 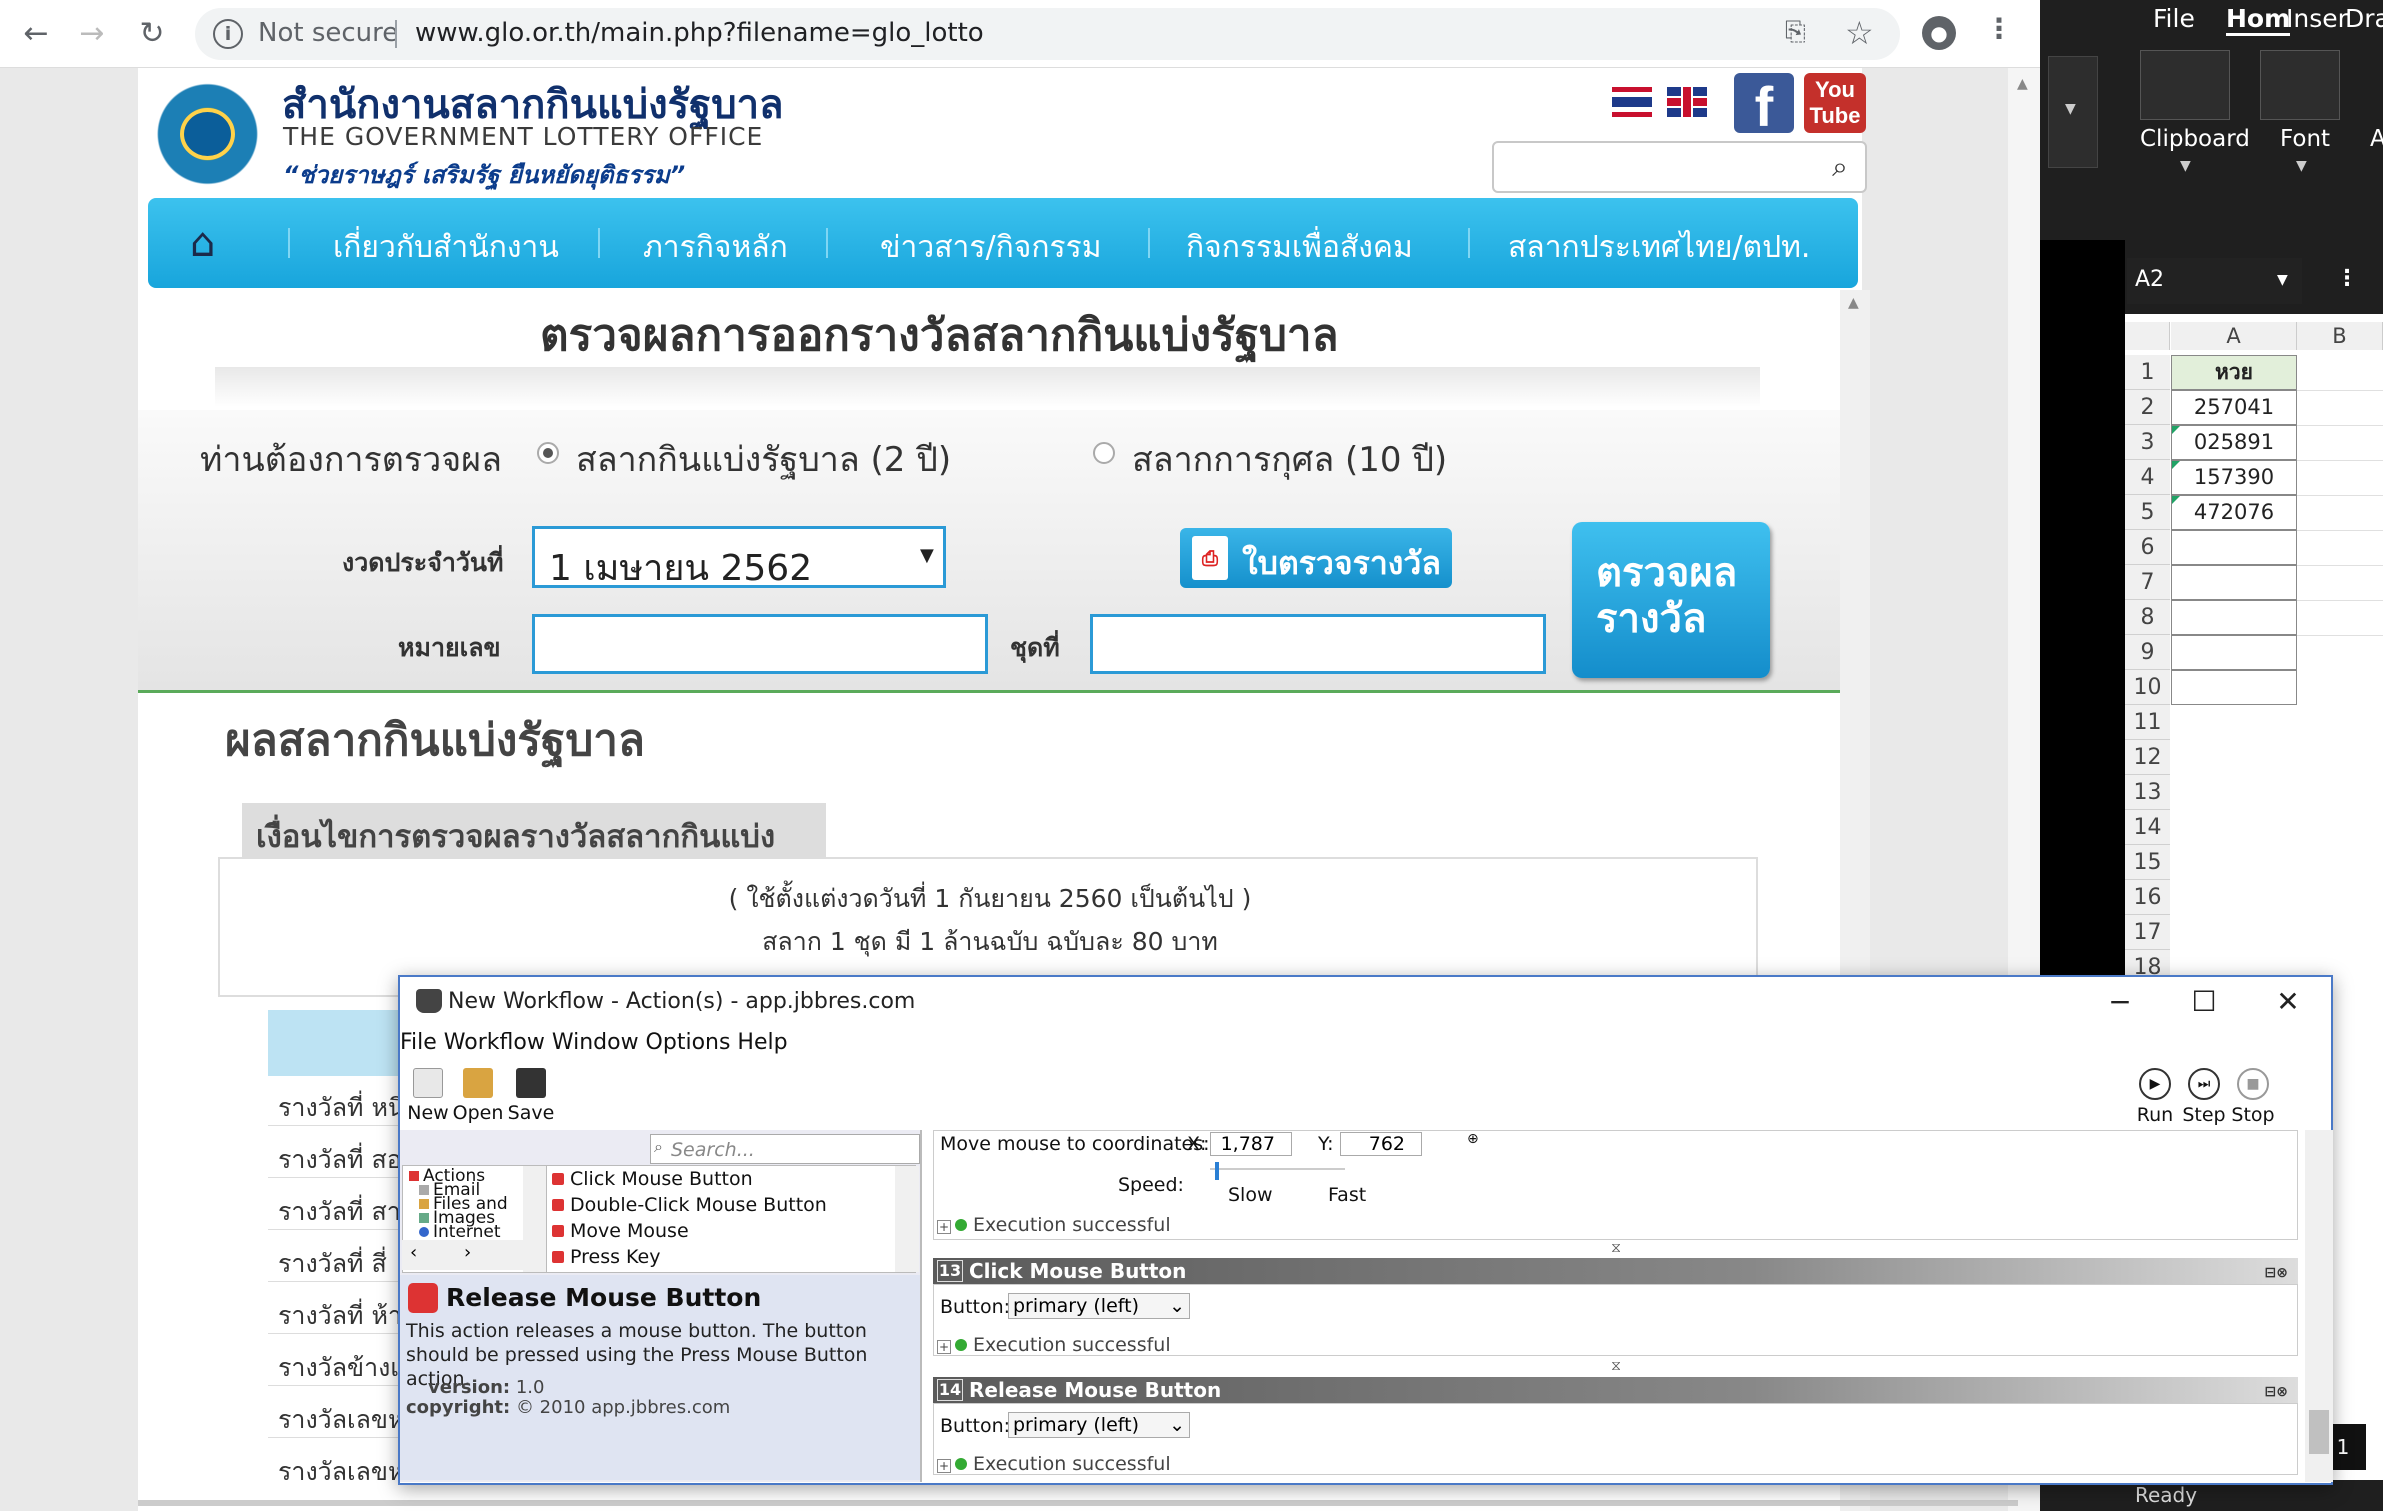 I want to click on steps-scrollbar, so click(x=2319, y=1306).